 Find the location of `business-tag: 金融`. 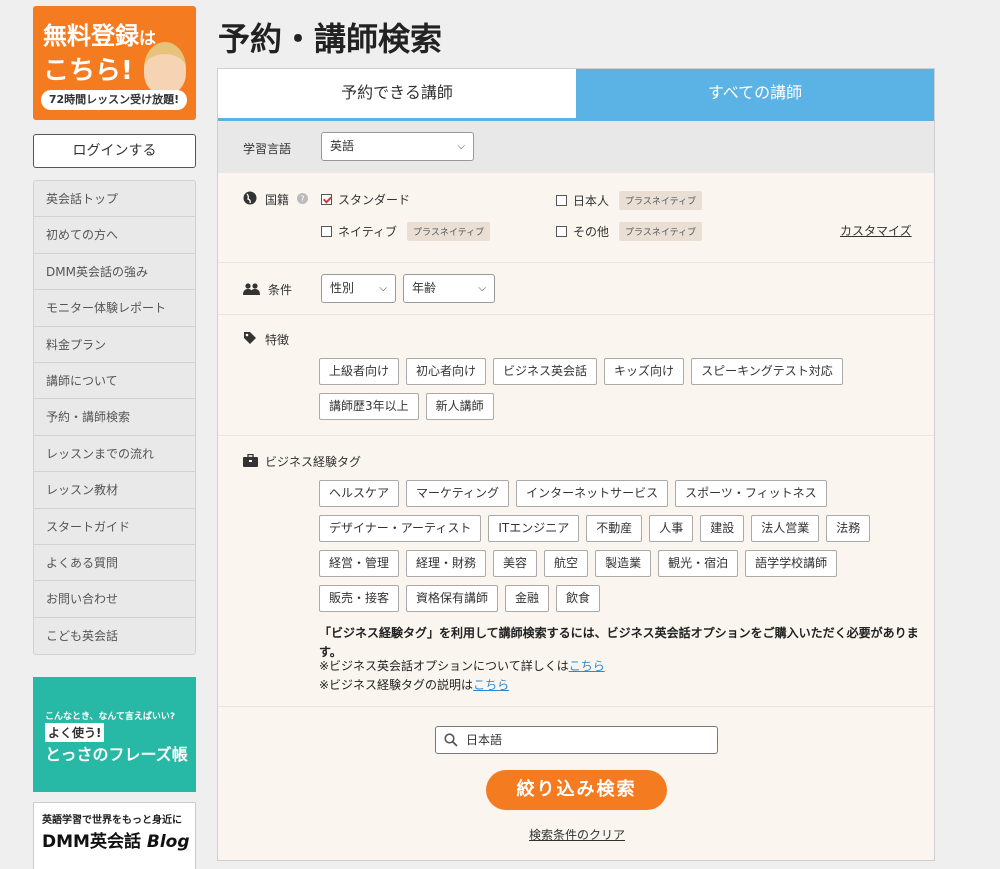

business-tag: 金融 is located at coordinates (527, 598).